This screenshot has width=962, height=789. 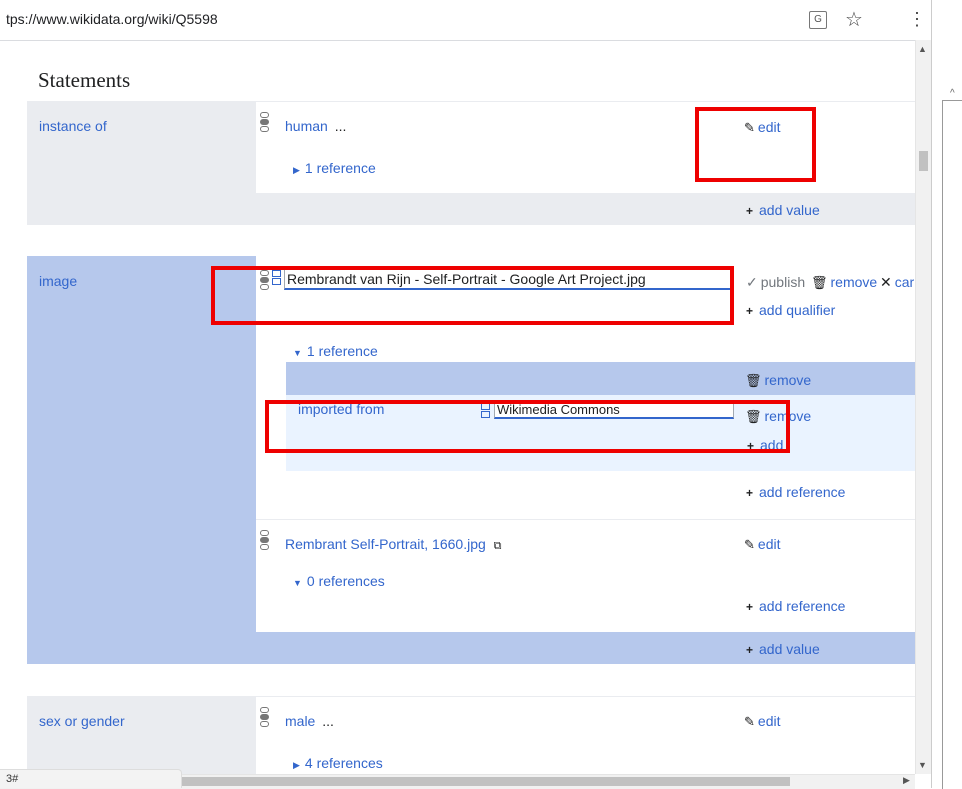 I want to click on property-label-sex-or-gender: sex or gender, so click(x=82, y=721).